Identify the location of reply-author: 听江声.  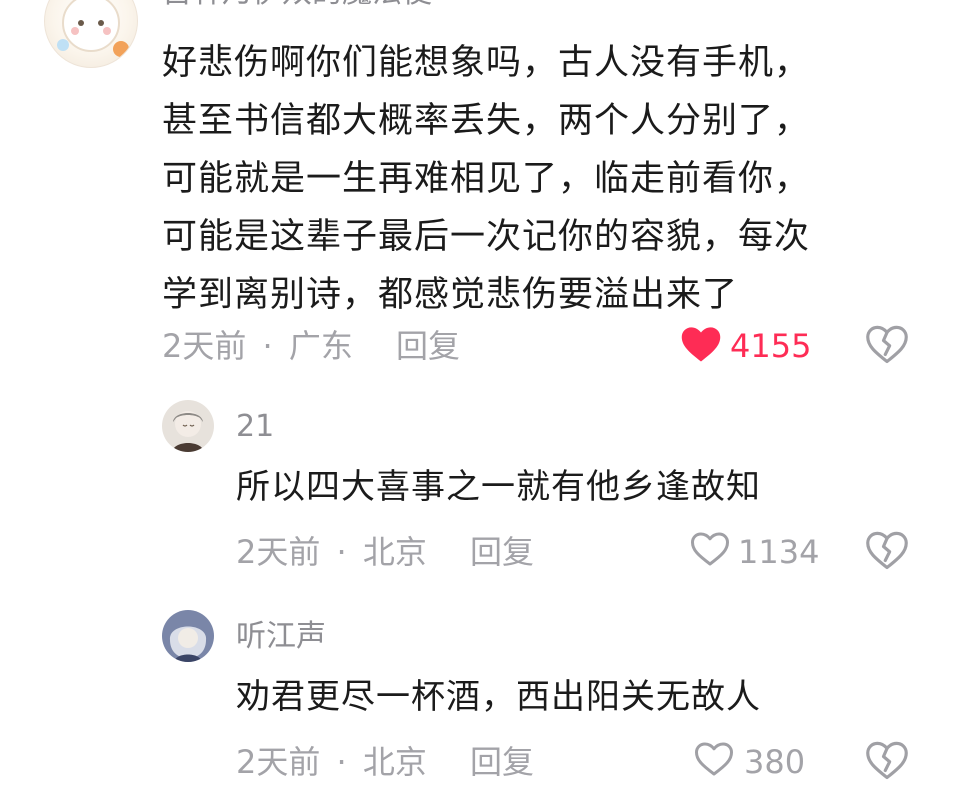
(281, 637).